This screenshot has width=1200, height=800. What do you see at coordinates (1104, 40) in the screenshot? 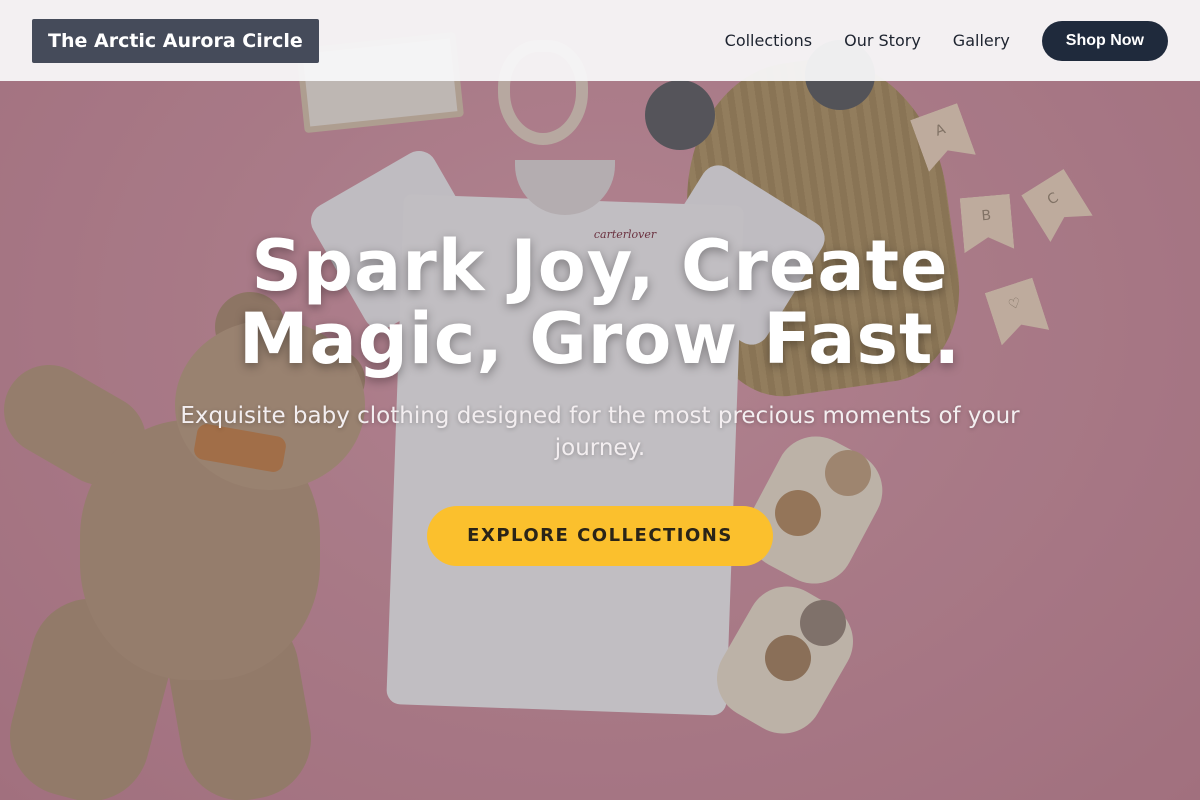
I see `shop-now-button: Shop Now` at bounding box center [1104, 40].